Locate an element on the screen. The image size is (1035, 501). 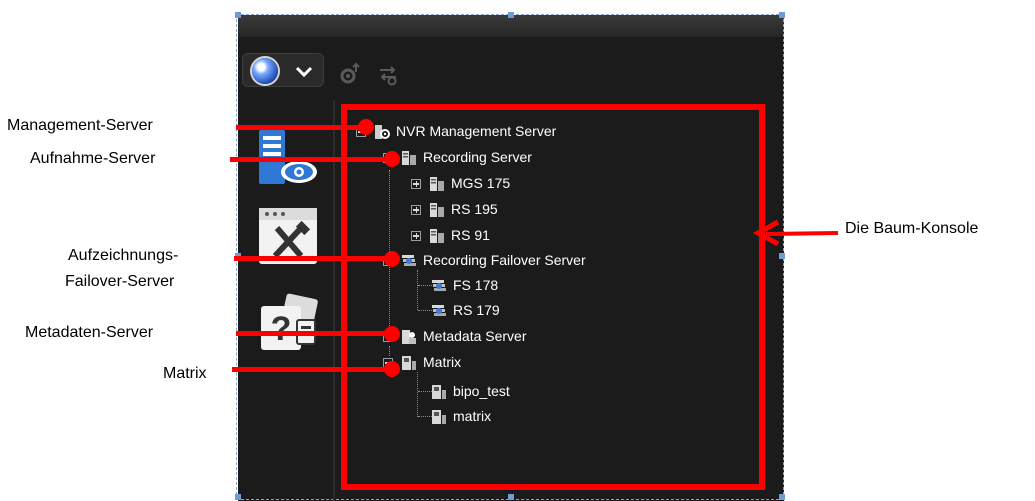
globe-icon is located at coordinates (265, 71).